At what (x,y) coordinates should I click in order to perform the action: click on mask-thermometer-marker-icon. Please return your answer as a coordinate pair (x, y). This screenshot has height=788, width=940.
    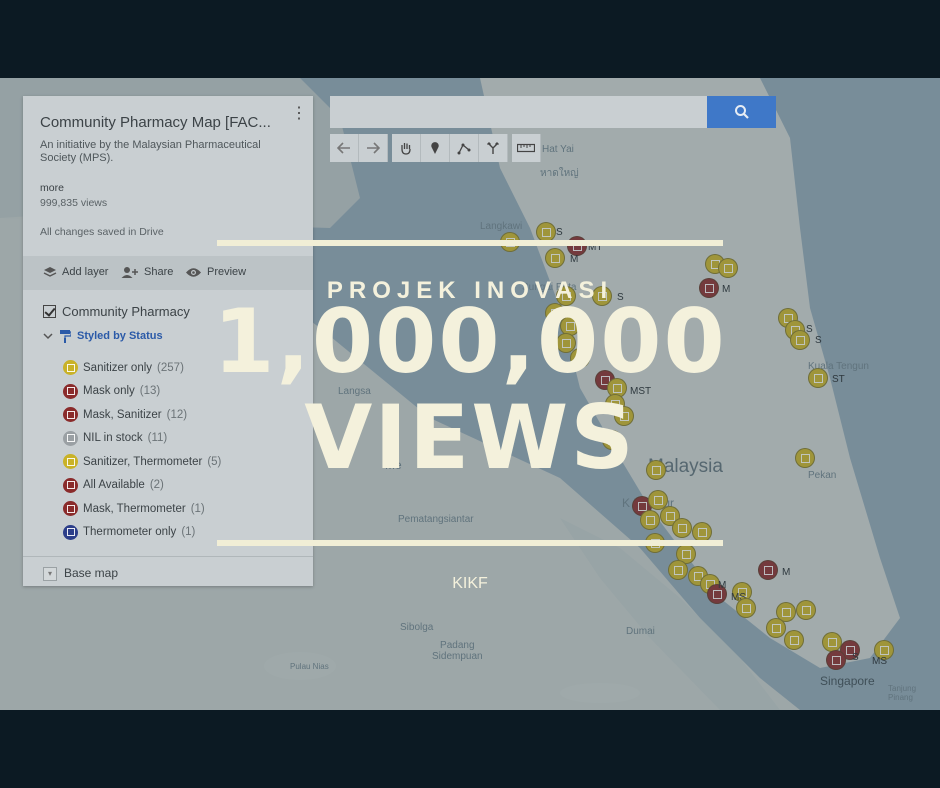
    Looking at the image, I should click on (70, 509).